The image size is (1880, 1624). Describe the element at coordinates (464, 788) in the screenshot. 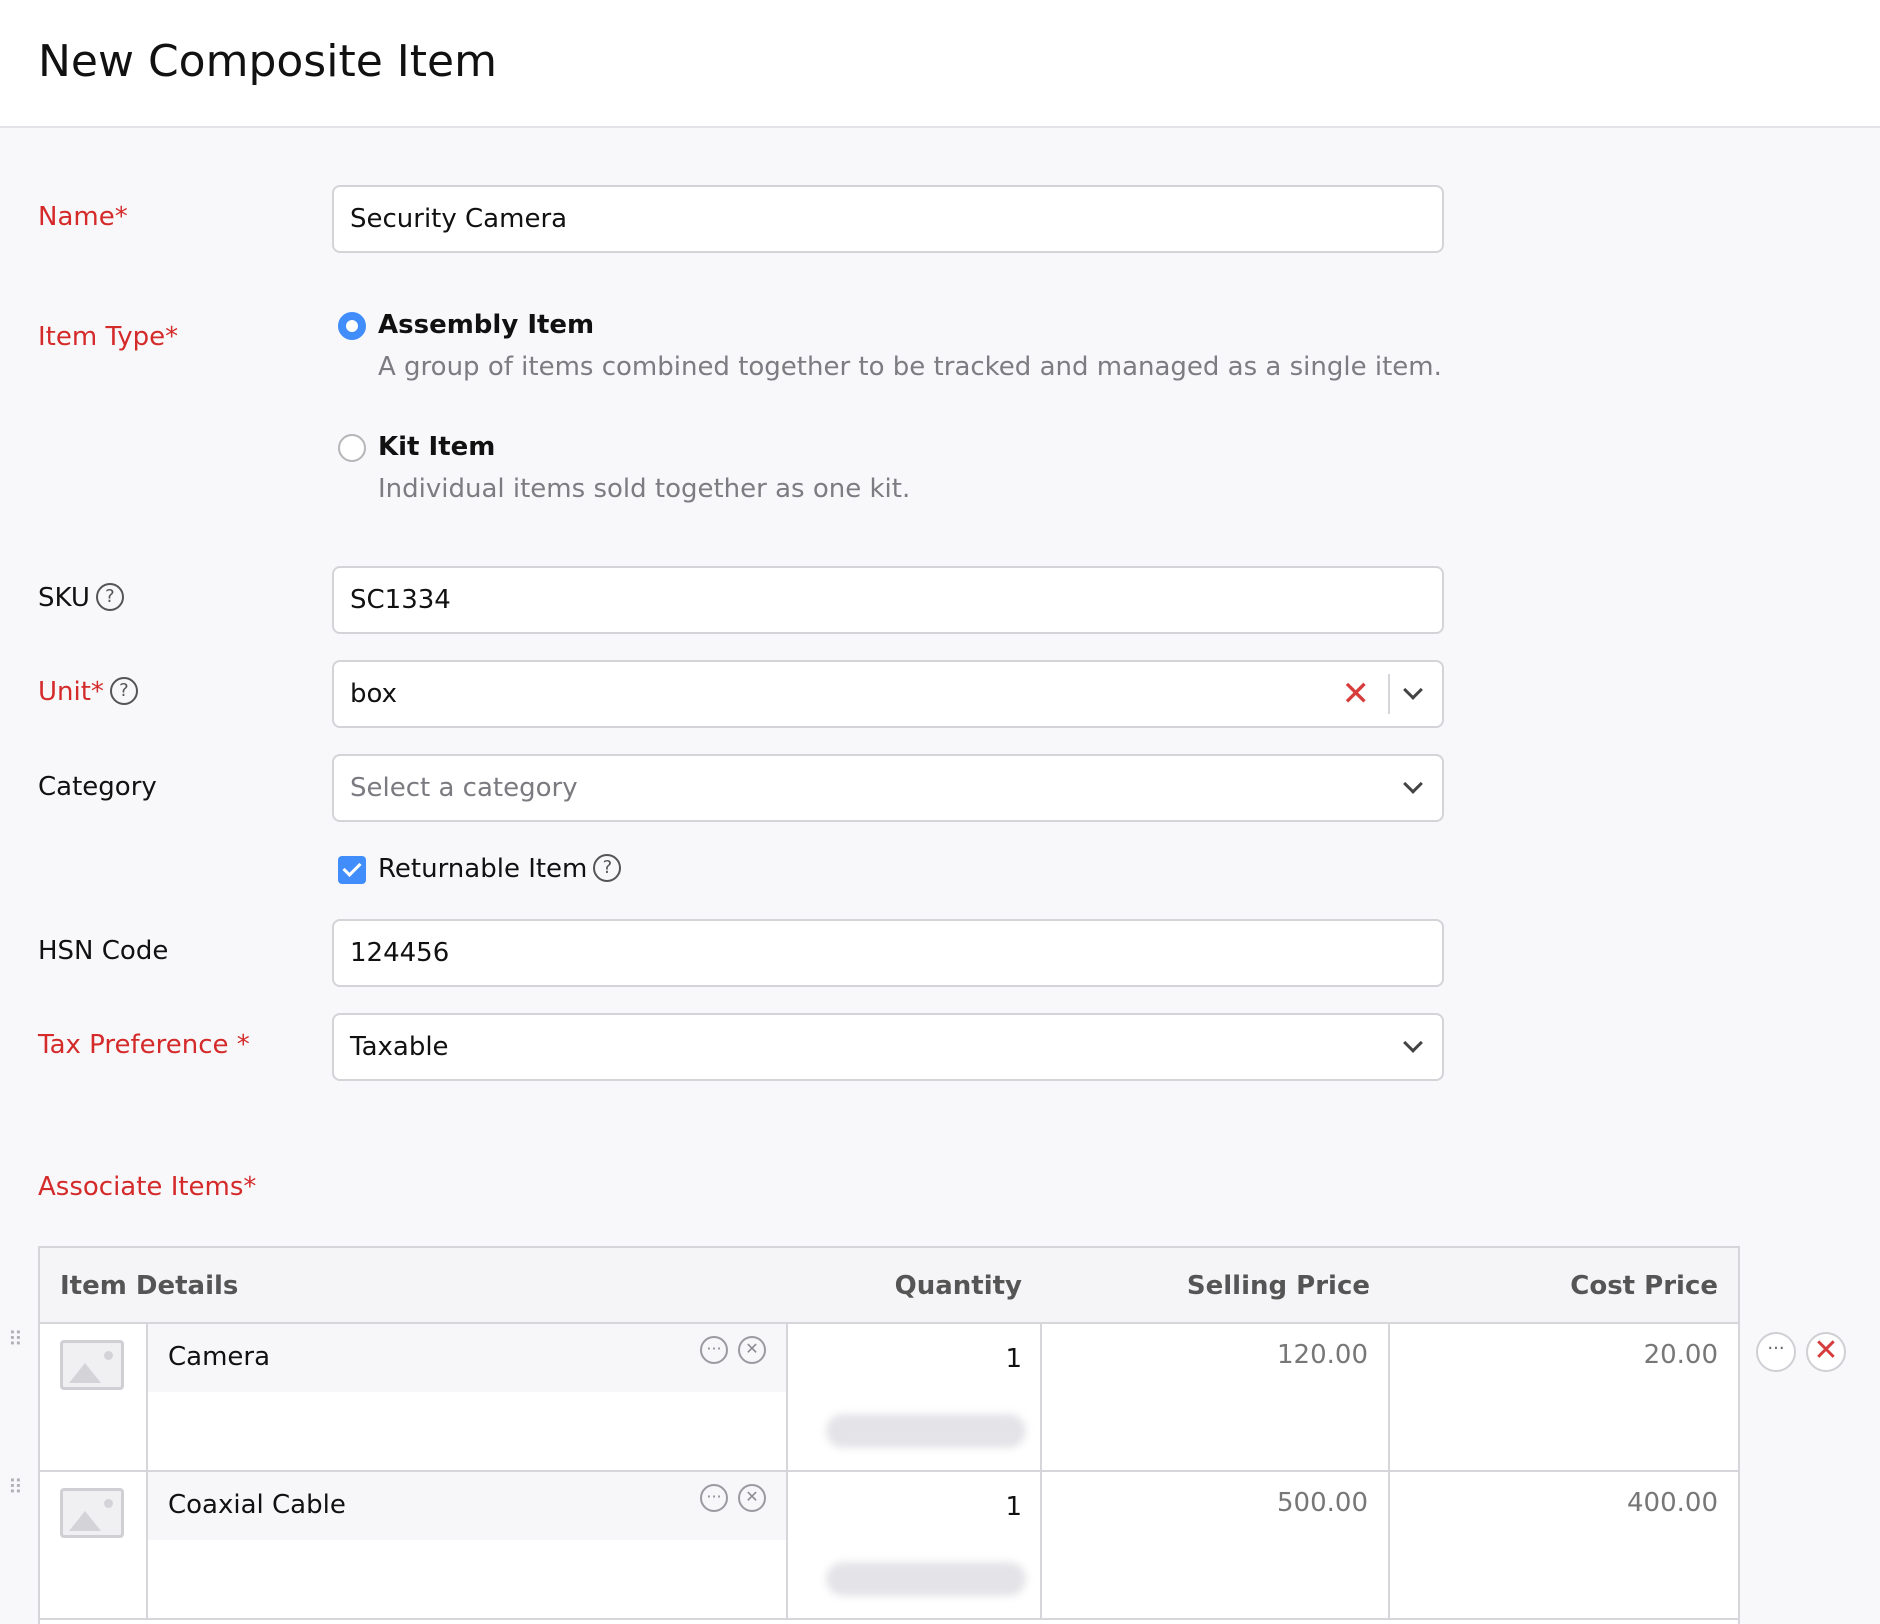

I see `category-placeholder: Select a category` at that location.